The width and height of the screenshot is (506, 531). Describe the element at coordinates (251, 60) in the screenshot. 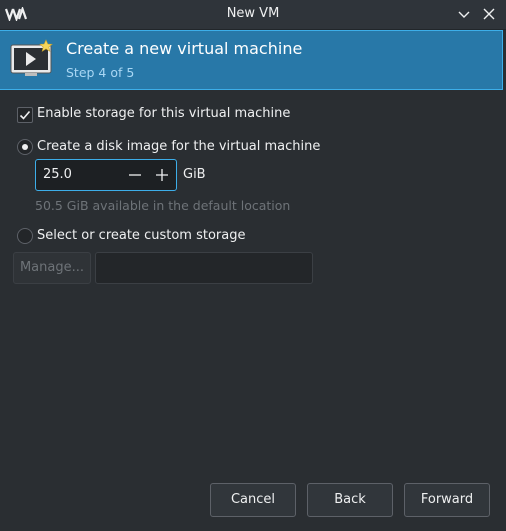

I see `wizard-header-banner: Create a new virtual machine Step 4 of 5` at that location.